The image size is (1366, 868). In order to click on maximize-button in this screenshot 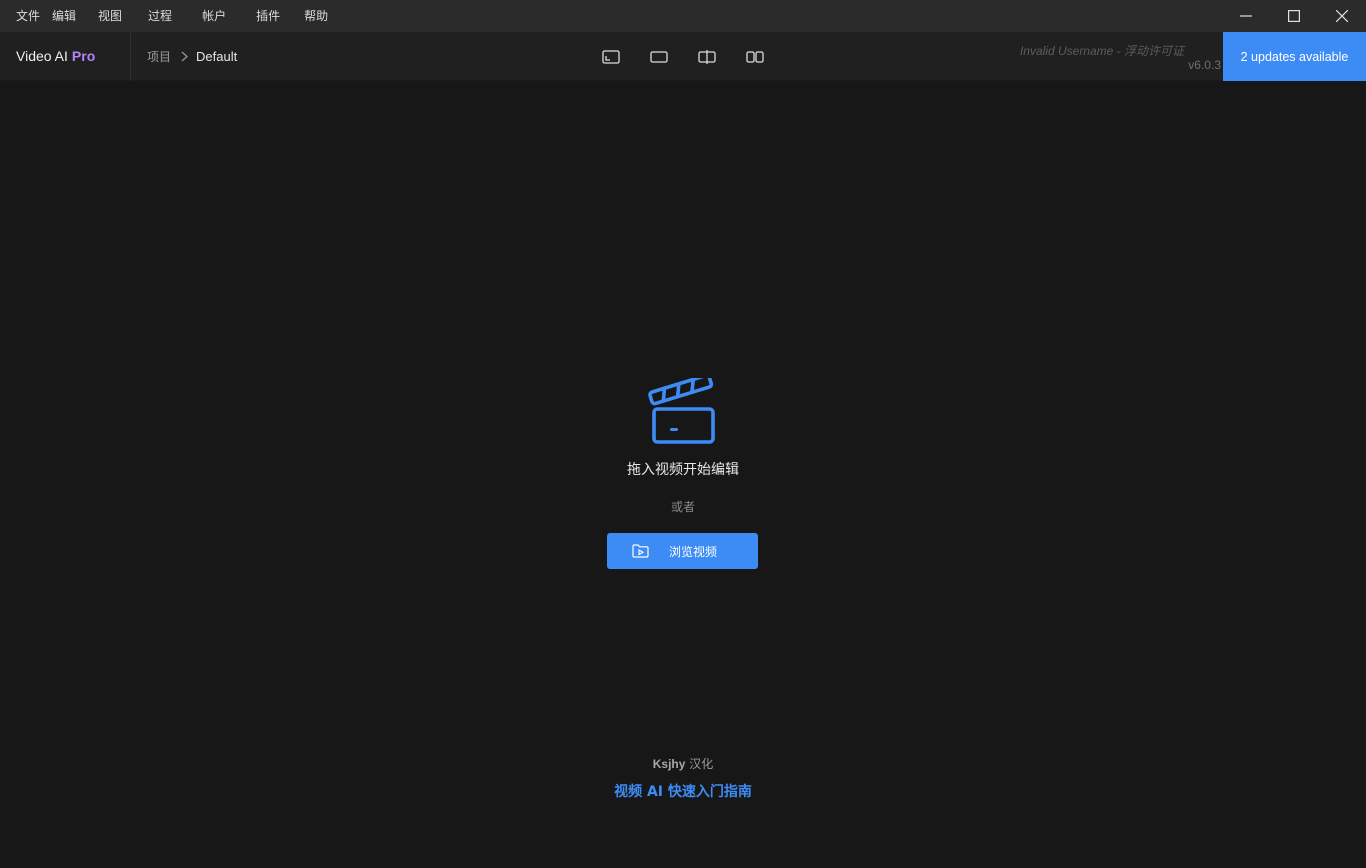, I will do `click(1294, 16)`.